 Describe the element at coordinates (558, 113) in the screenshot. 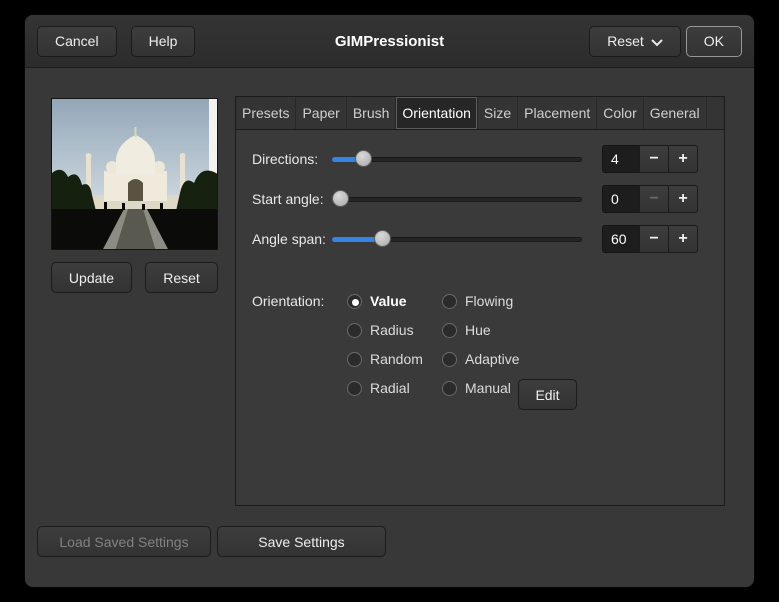

I see `tab-placement: Placement` at that location.